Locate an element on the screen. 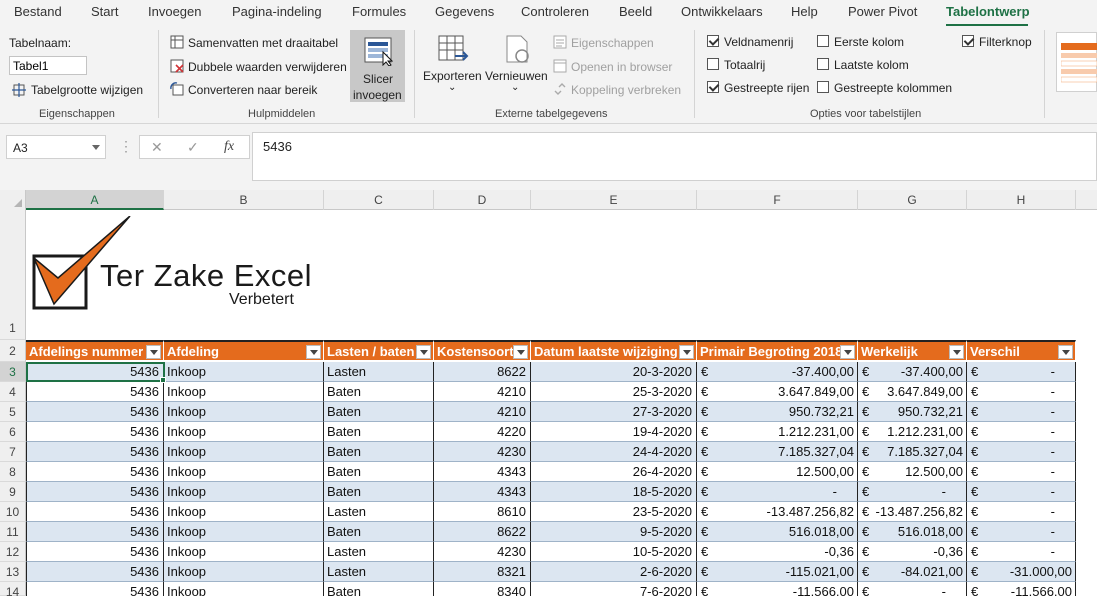 The height and width of the screenshot is (596, 1097). table-cell: € -0,36 is located at coordinates (777, 552).